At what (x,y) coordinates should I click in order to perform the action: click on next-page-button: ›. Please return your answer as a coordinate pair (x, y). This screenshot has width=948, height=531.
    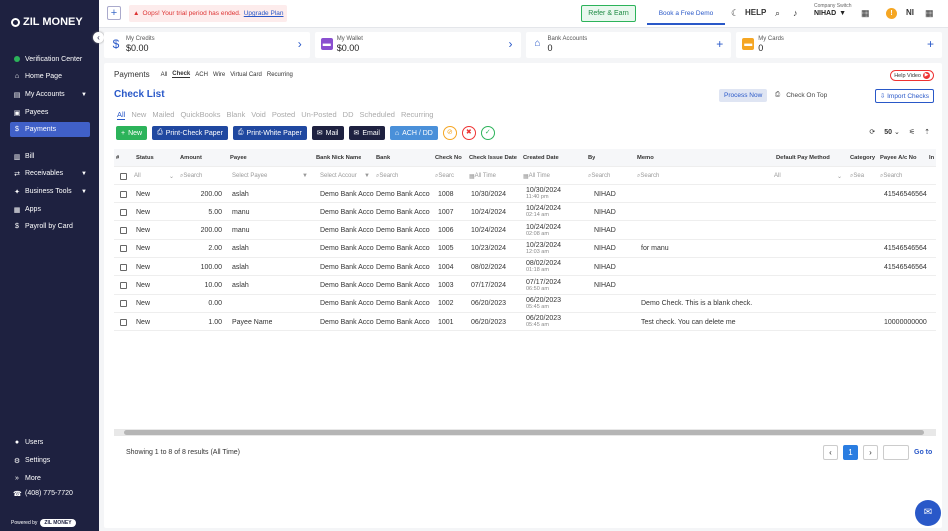
    Looking at the image, I should click on (870, 452).